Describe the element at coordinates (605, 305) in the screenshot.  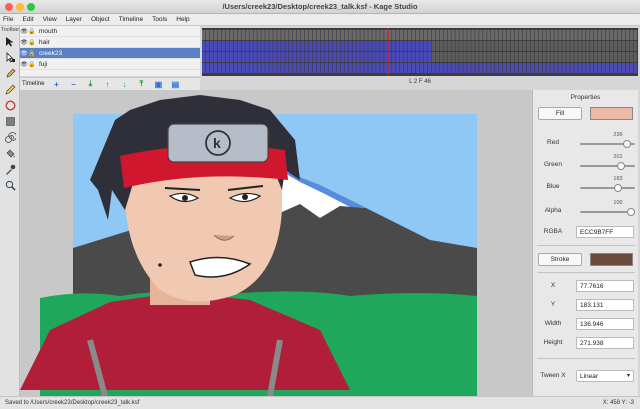
I see `y-input: 183.131` at that location.